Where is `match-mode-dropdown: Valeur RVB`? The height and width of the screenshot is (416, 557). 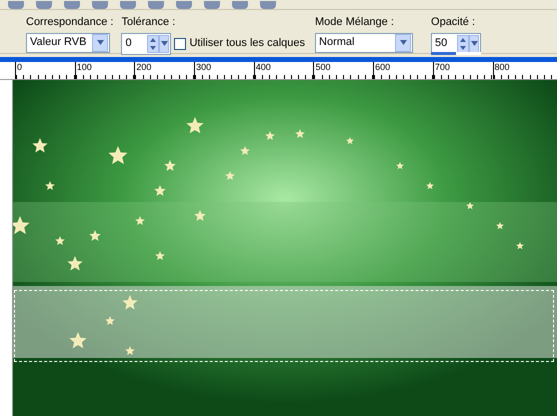
match-mode-dropdown: Valeur RVB is located at coordinates (68, 42).